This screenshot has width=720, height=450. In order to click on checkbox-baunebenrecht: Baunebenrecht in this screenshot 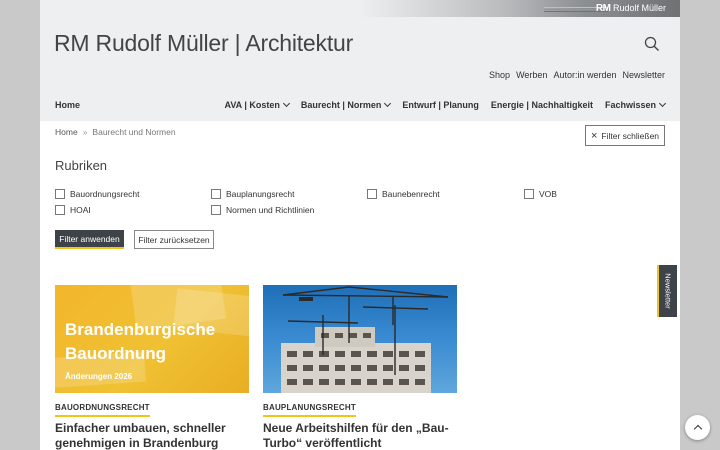, I will do `click(403, 194)`.